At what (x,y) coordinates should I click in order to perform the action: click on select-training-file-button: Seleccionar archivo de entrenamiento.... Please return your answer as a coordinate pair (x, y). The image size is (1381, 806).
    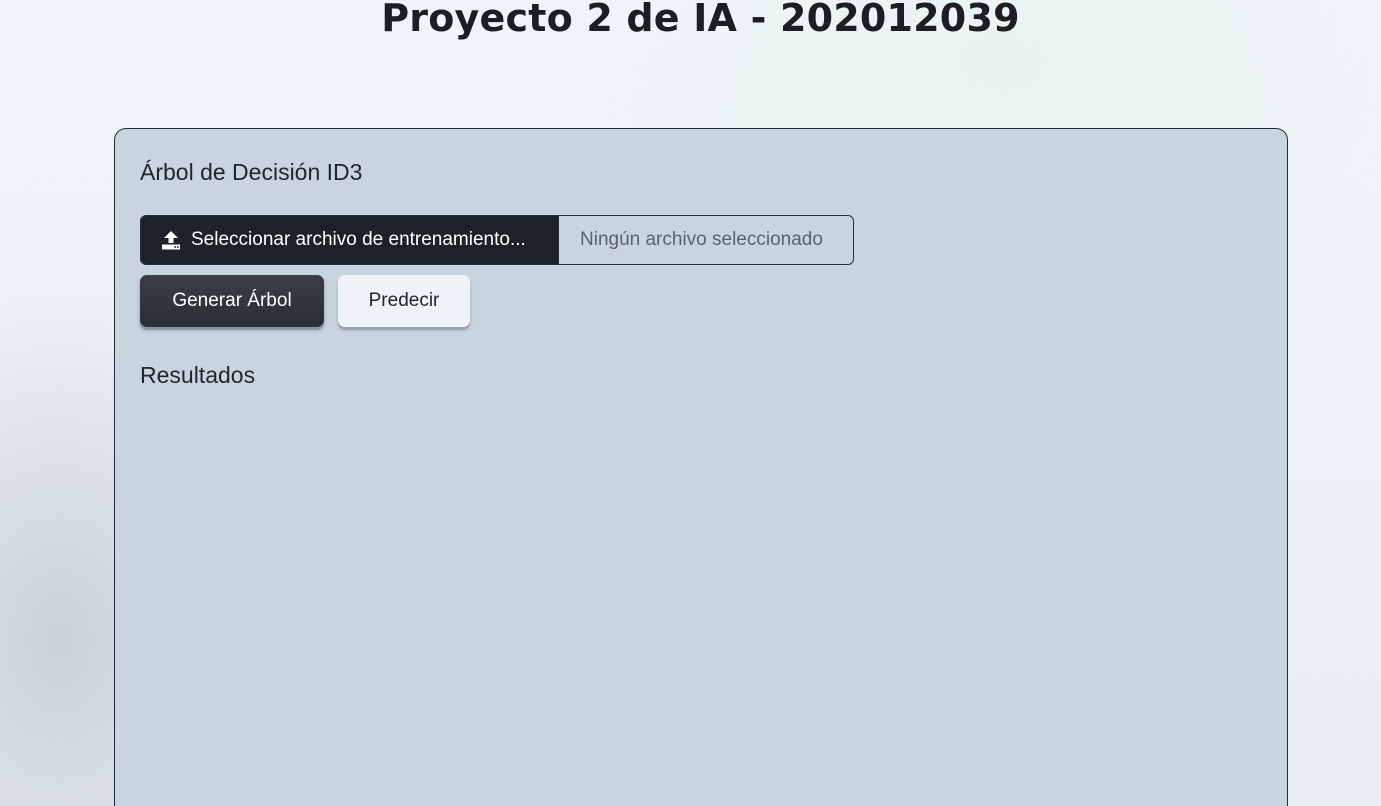
    Looking at the image, I should click on (349, 240).